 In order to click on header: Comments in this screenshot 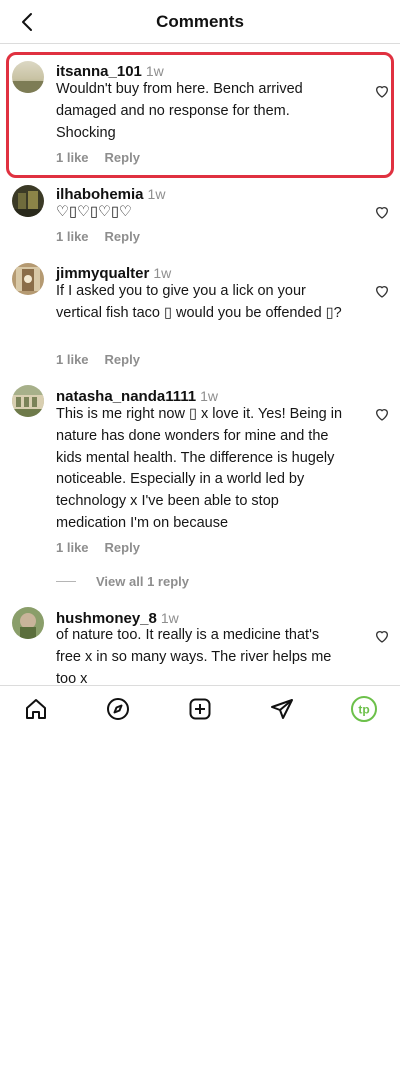, I will do `click(200, 22)`.